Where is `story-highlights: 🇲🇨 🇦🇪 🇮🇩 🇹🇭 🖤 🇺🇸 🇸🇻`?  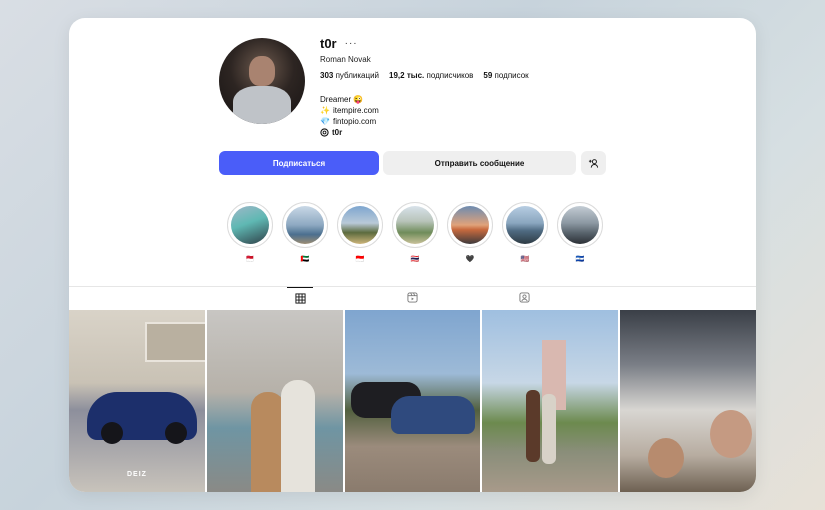 story-highlights: 🇲🇨 🇦🇪 🇮🇩 🇹🇭 🖤 🇺🇸 🇸🇻 is located at coordinates (415, 233).